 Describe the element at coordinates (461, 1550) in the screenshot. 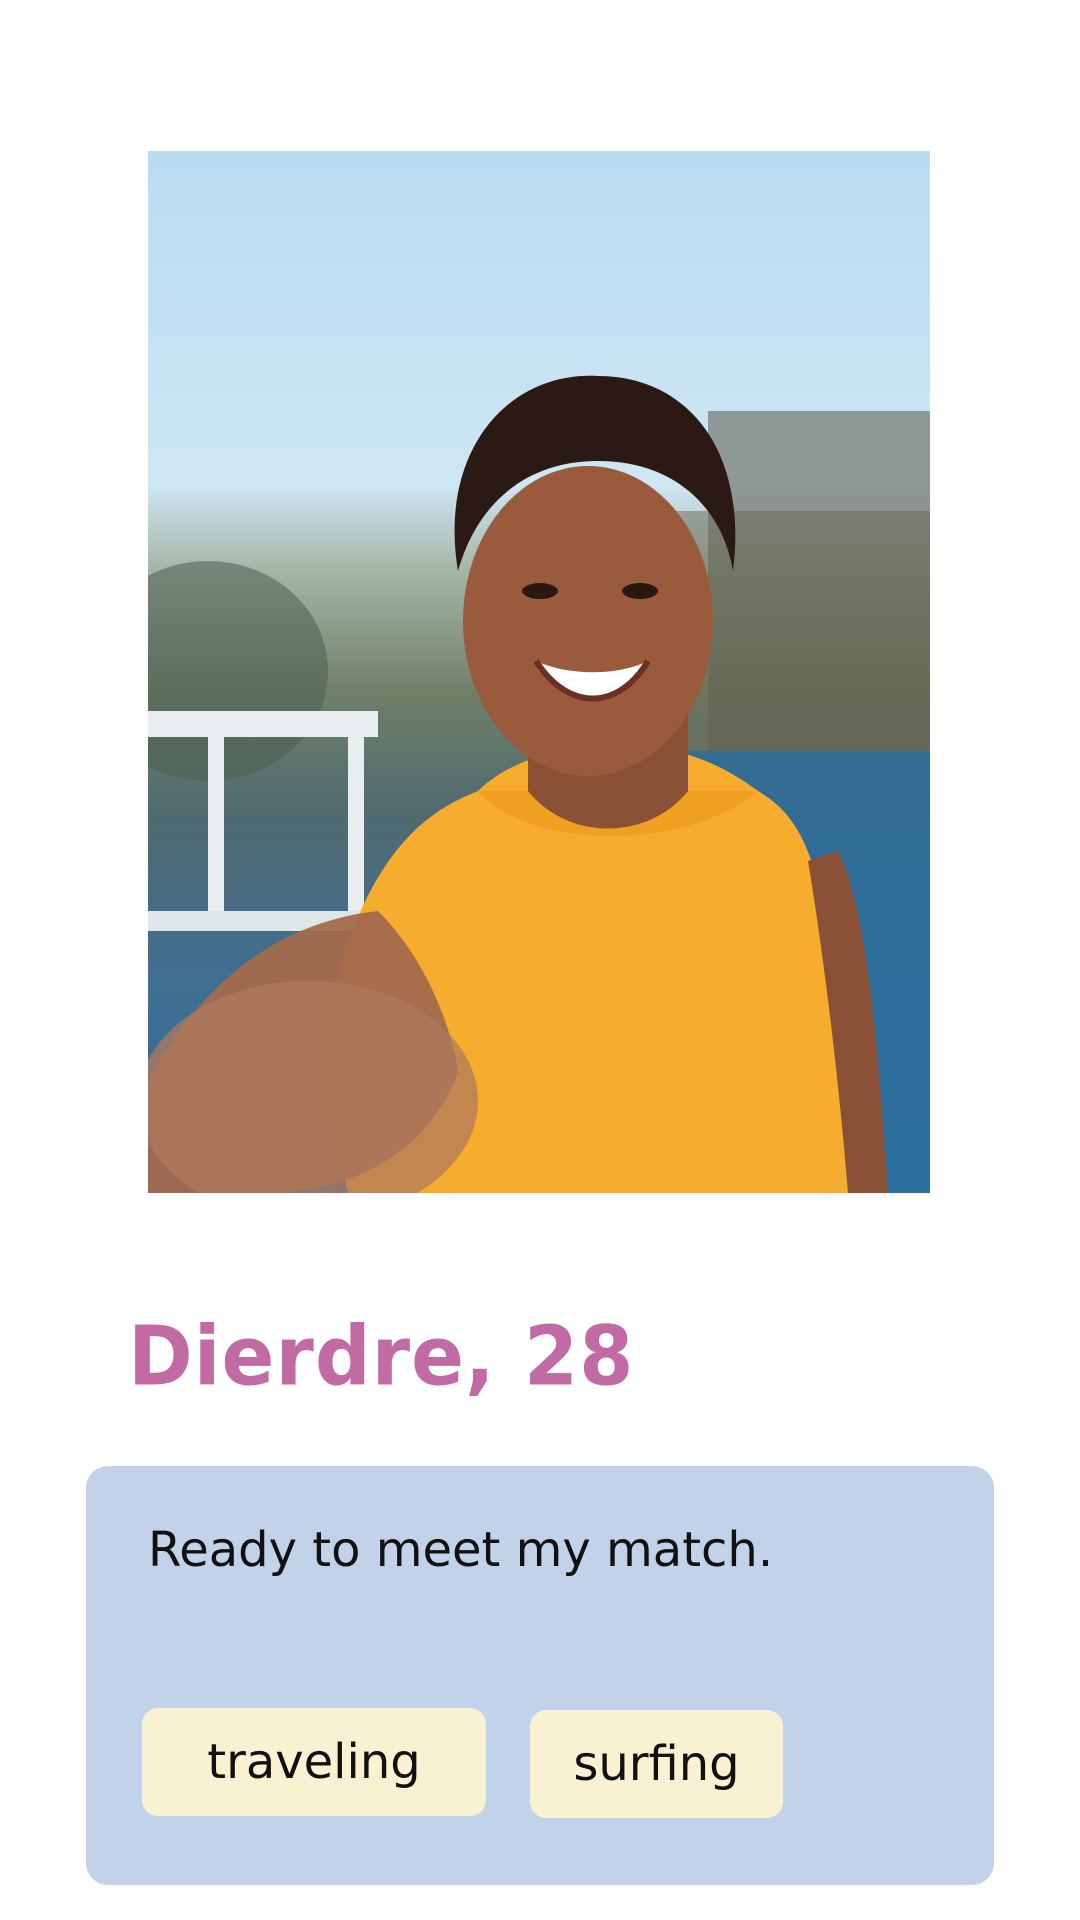

I see `profile-bio: Ready to meet my match.` at that location.